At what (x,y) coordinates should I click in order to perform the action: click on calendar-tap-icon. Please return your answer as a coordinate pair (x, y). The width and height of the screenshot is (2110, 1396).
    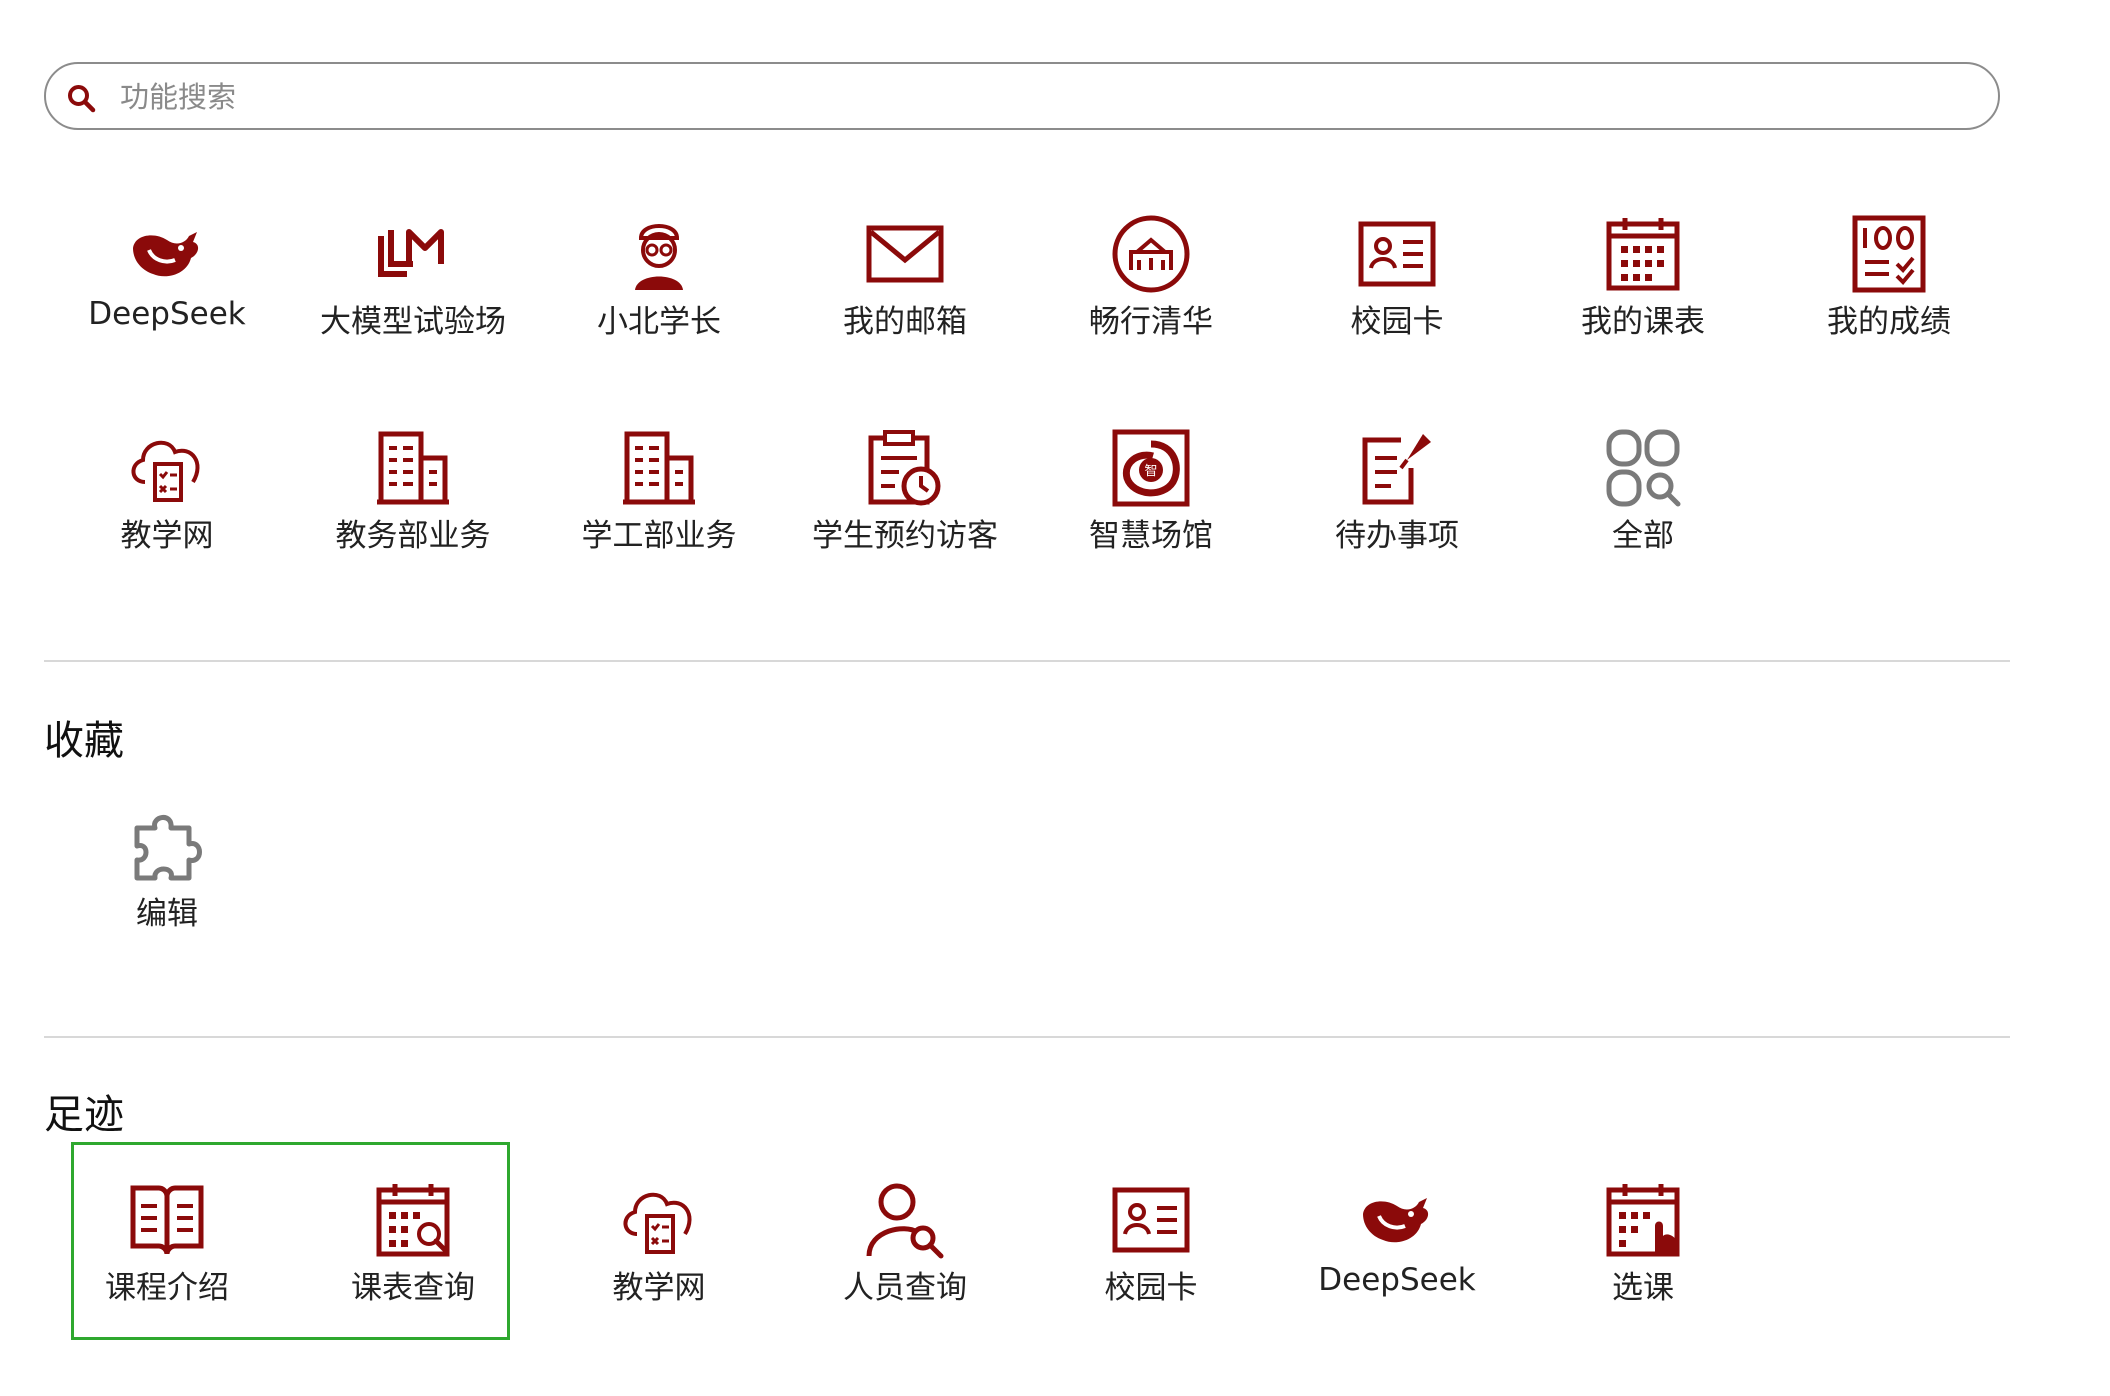
    Looking at the image, I should click on (1643, 1220).